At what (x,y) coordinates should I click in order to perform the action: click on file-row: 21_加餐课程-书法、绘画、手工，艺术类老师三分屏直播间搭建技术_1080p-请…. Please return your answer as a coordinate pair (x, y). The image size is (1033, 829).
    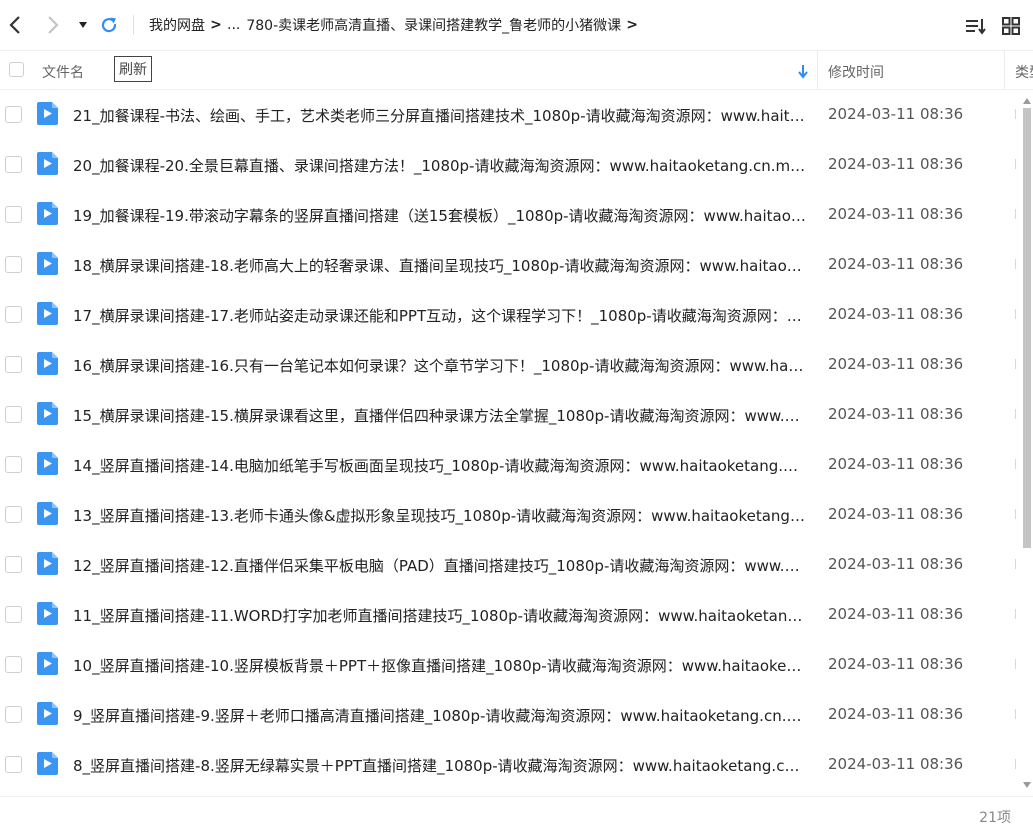
    Looking at the image, I should click on (510, 115).